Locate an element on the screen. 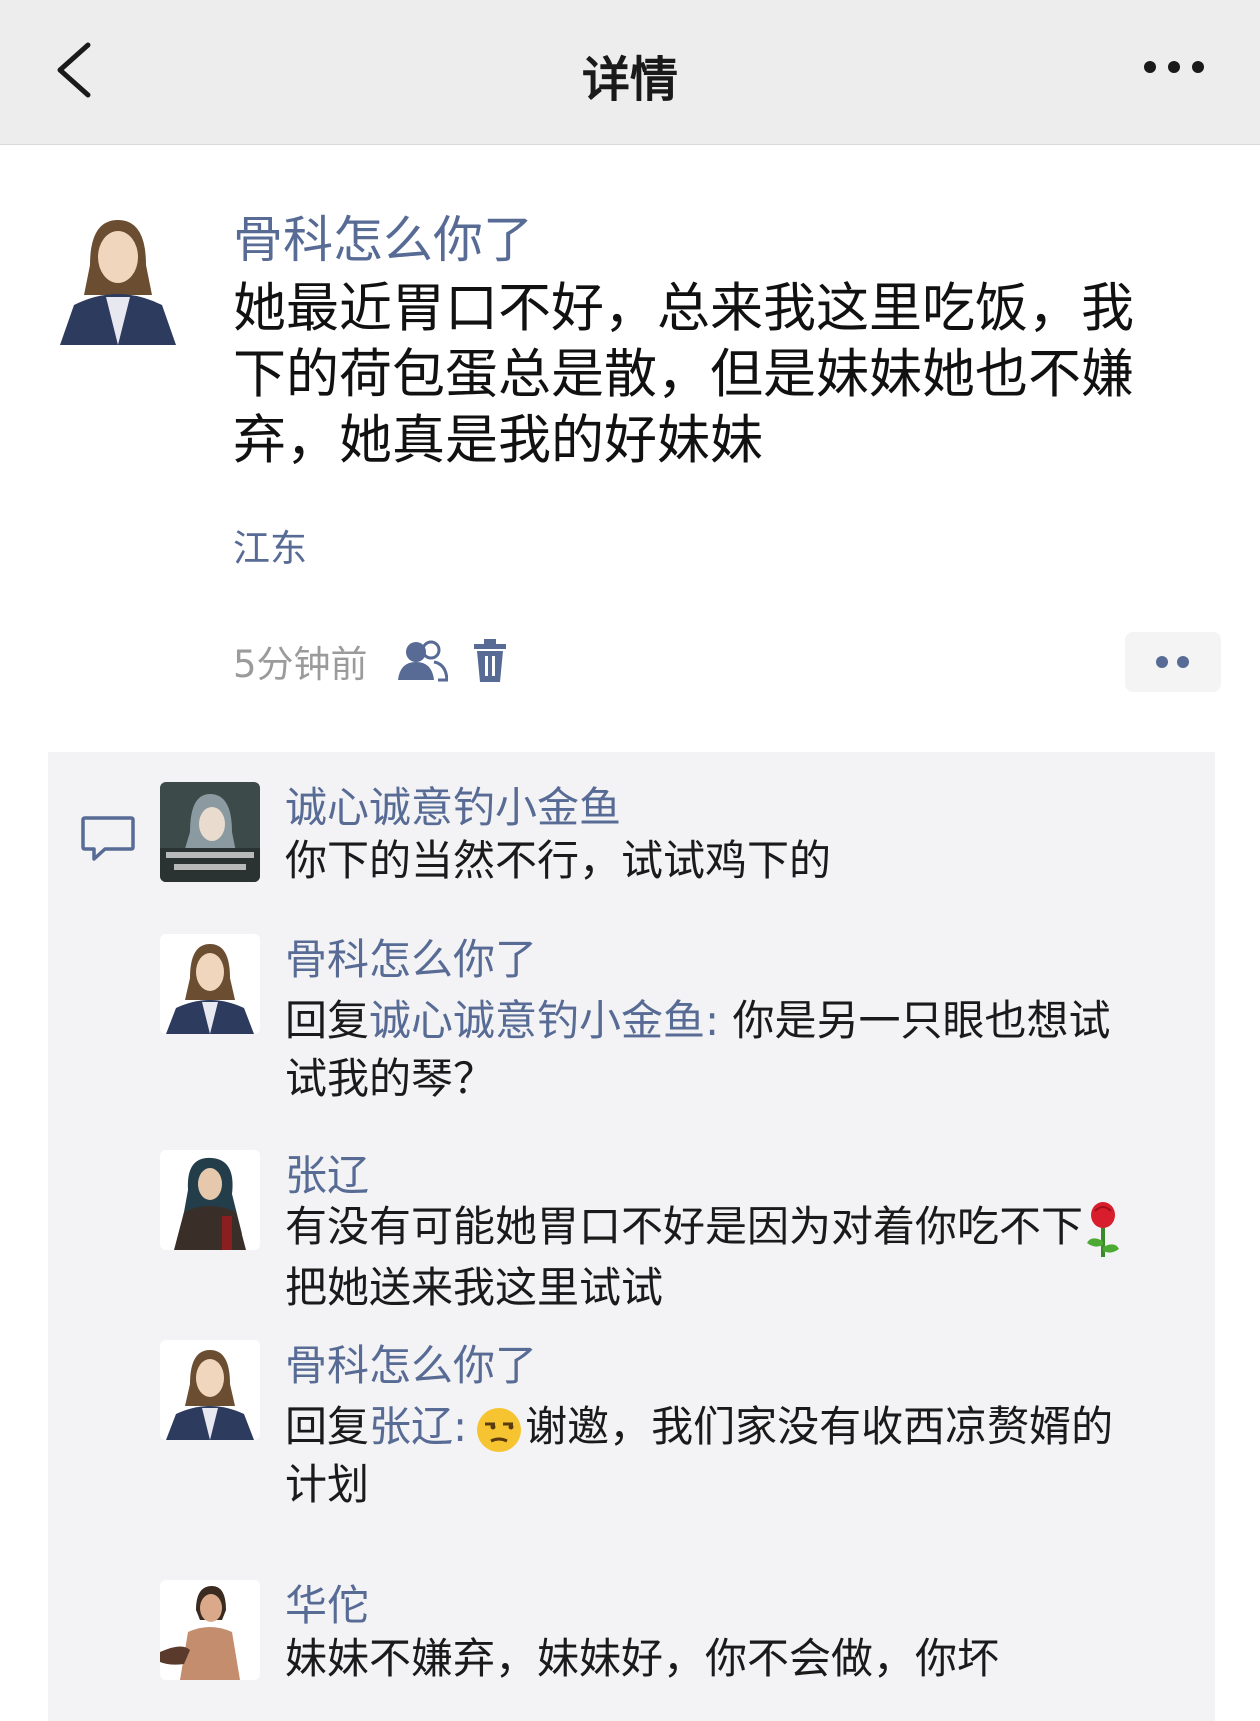 The image size is (1260, 1721). post-meta: 5分钟前 is located at coordinates (382, 661).